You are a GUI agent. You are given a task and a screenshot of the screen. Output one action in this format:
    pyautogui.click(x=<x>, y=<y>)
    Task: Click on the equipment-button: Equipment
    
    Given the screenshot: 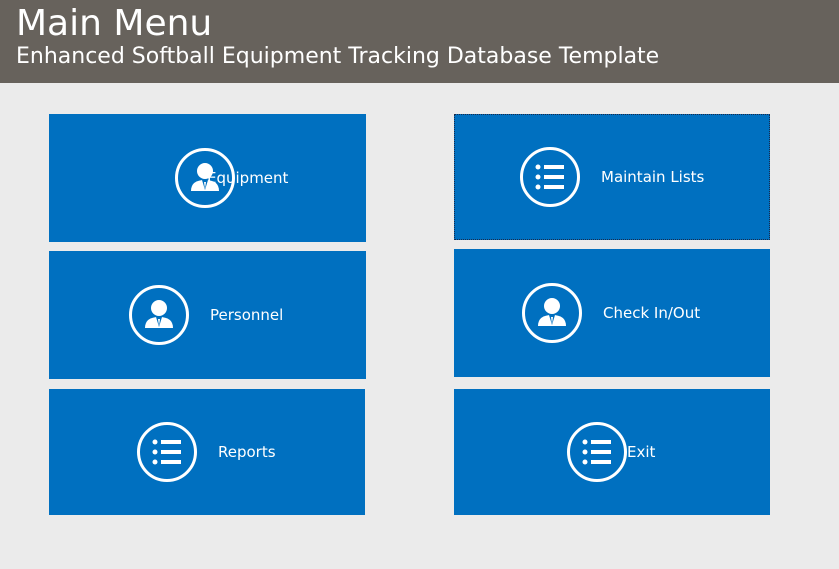 What is the action you would take?
    pyautogui.click(x=207, y=178)
    